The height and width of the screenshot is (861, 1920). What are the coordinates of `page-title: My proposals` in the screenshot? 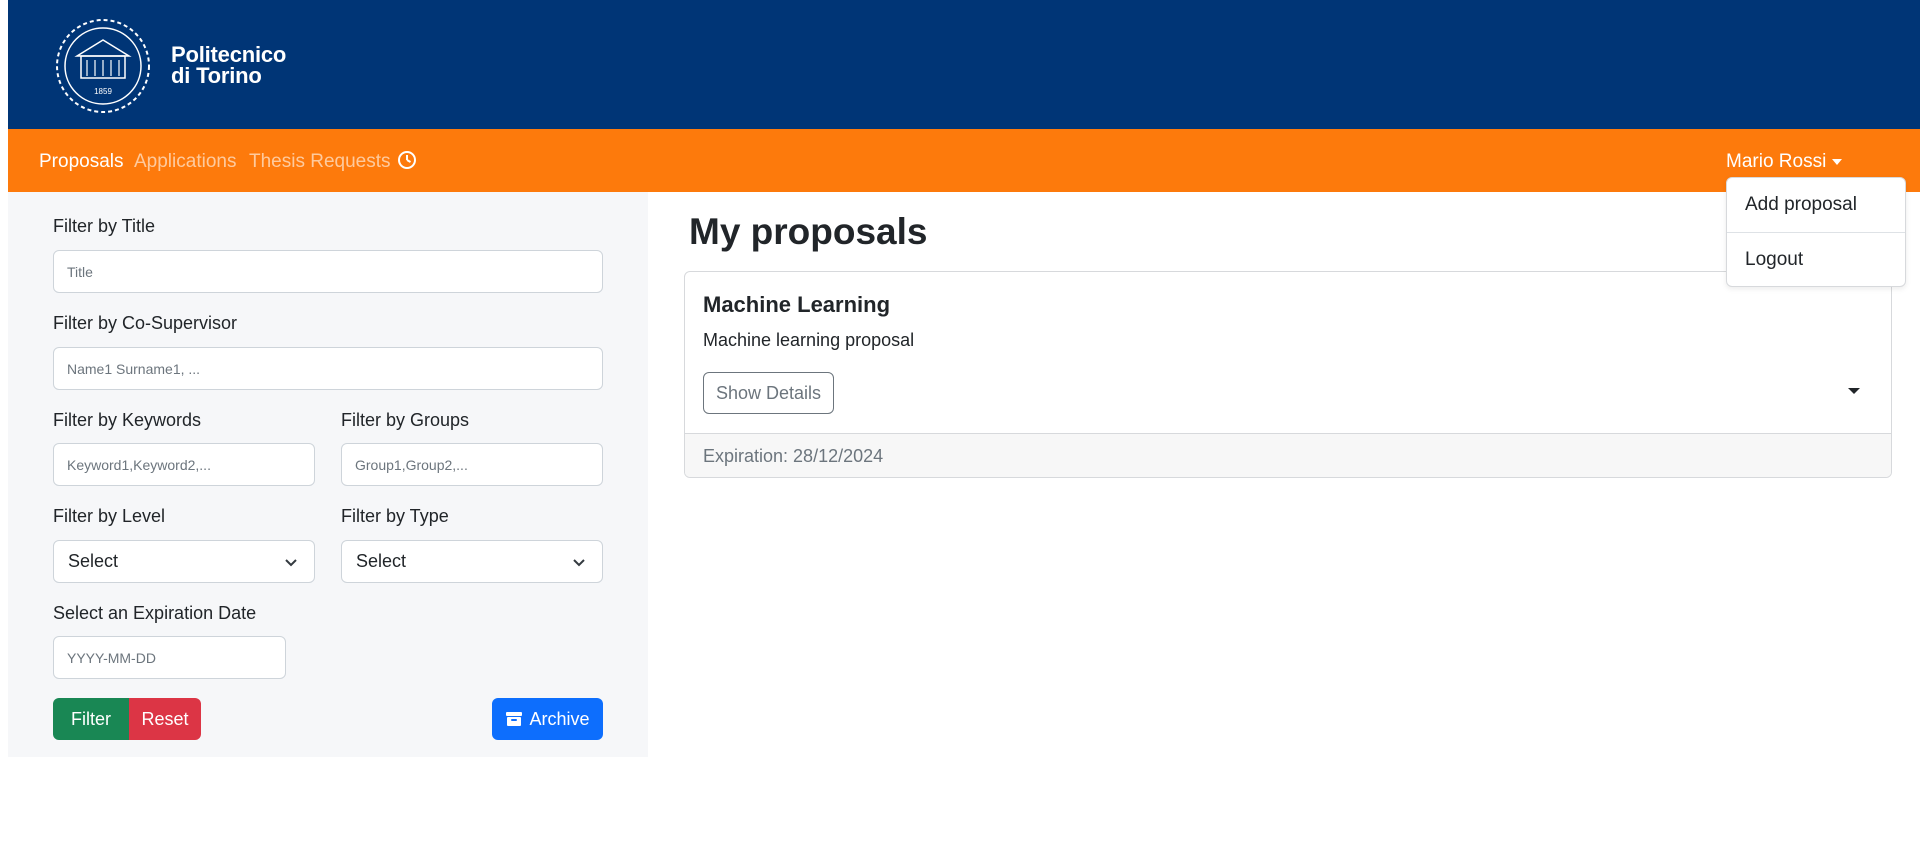 It's located at (808, 231).